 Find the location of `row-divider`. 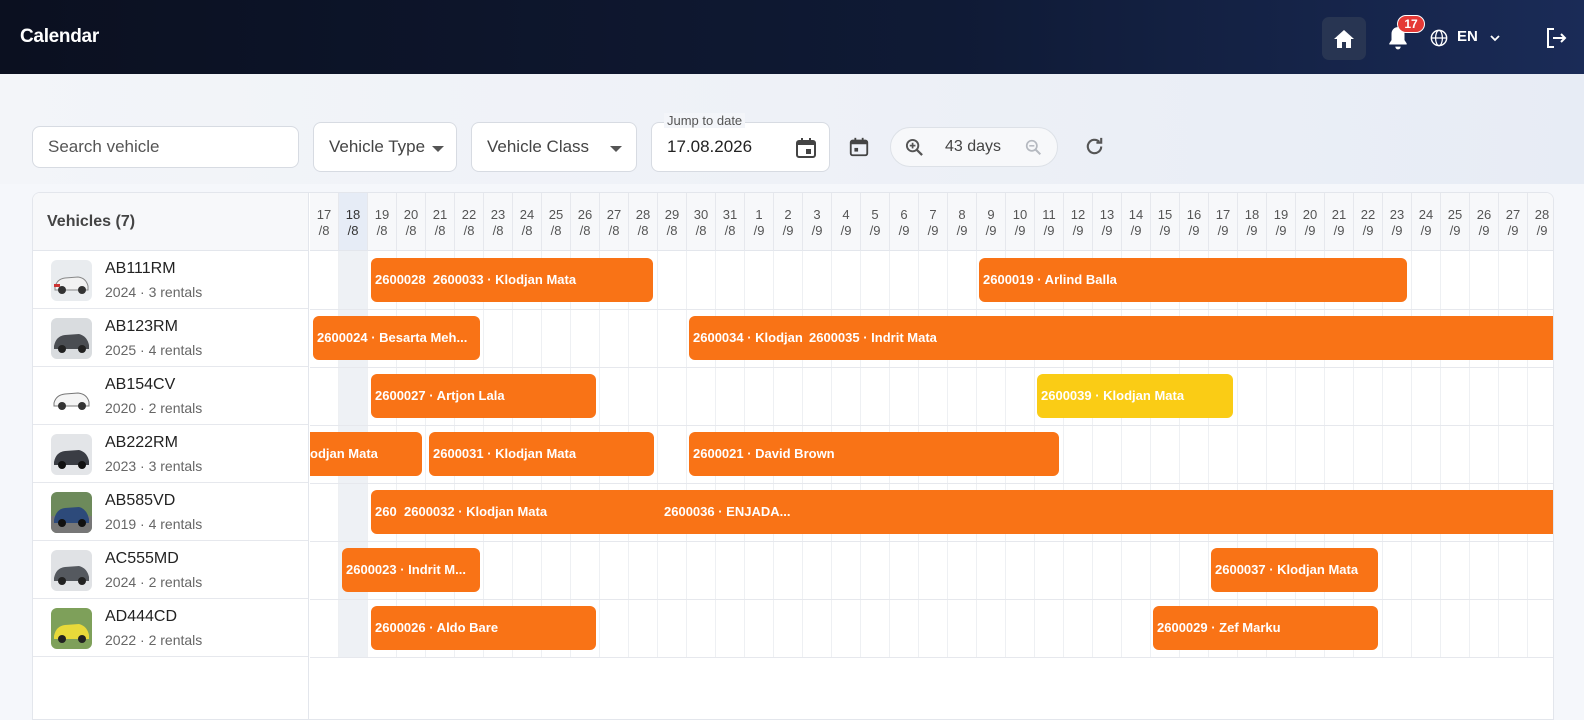

row-divider is located at coordinates (931, 367).